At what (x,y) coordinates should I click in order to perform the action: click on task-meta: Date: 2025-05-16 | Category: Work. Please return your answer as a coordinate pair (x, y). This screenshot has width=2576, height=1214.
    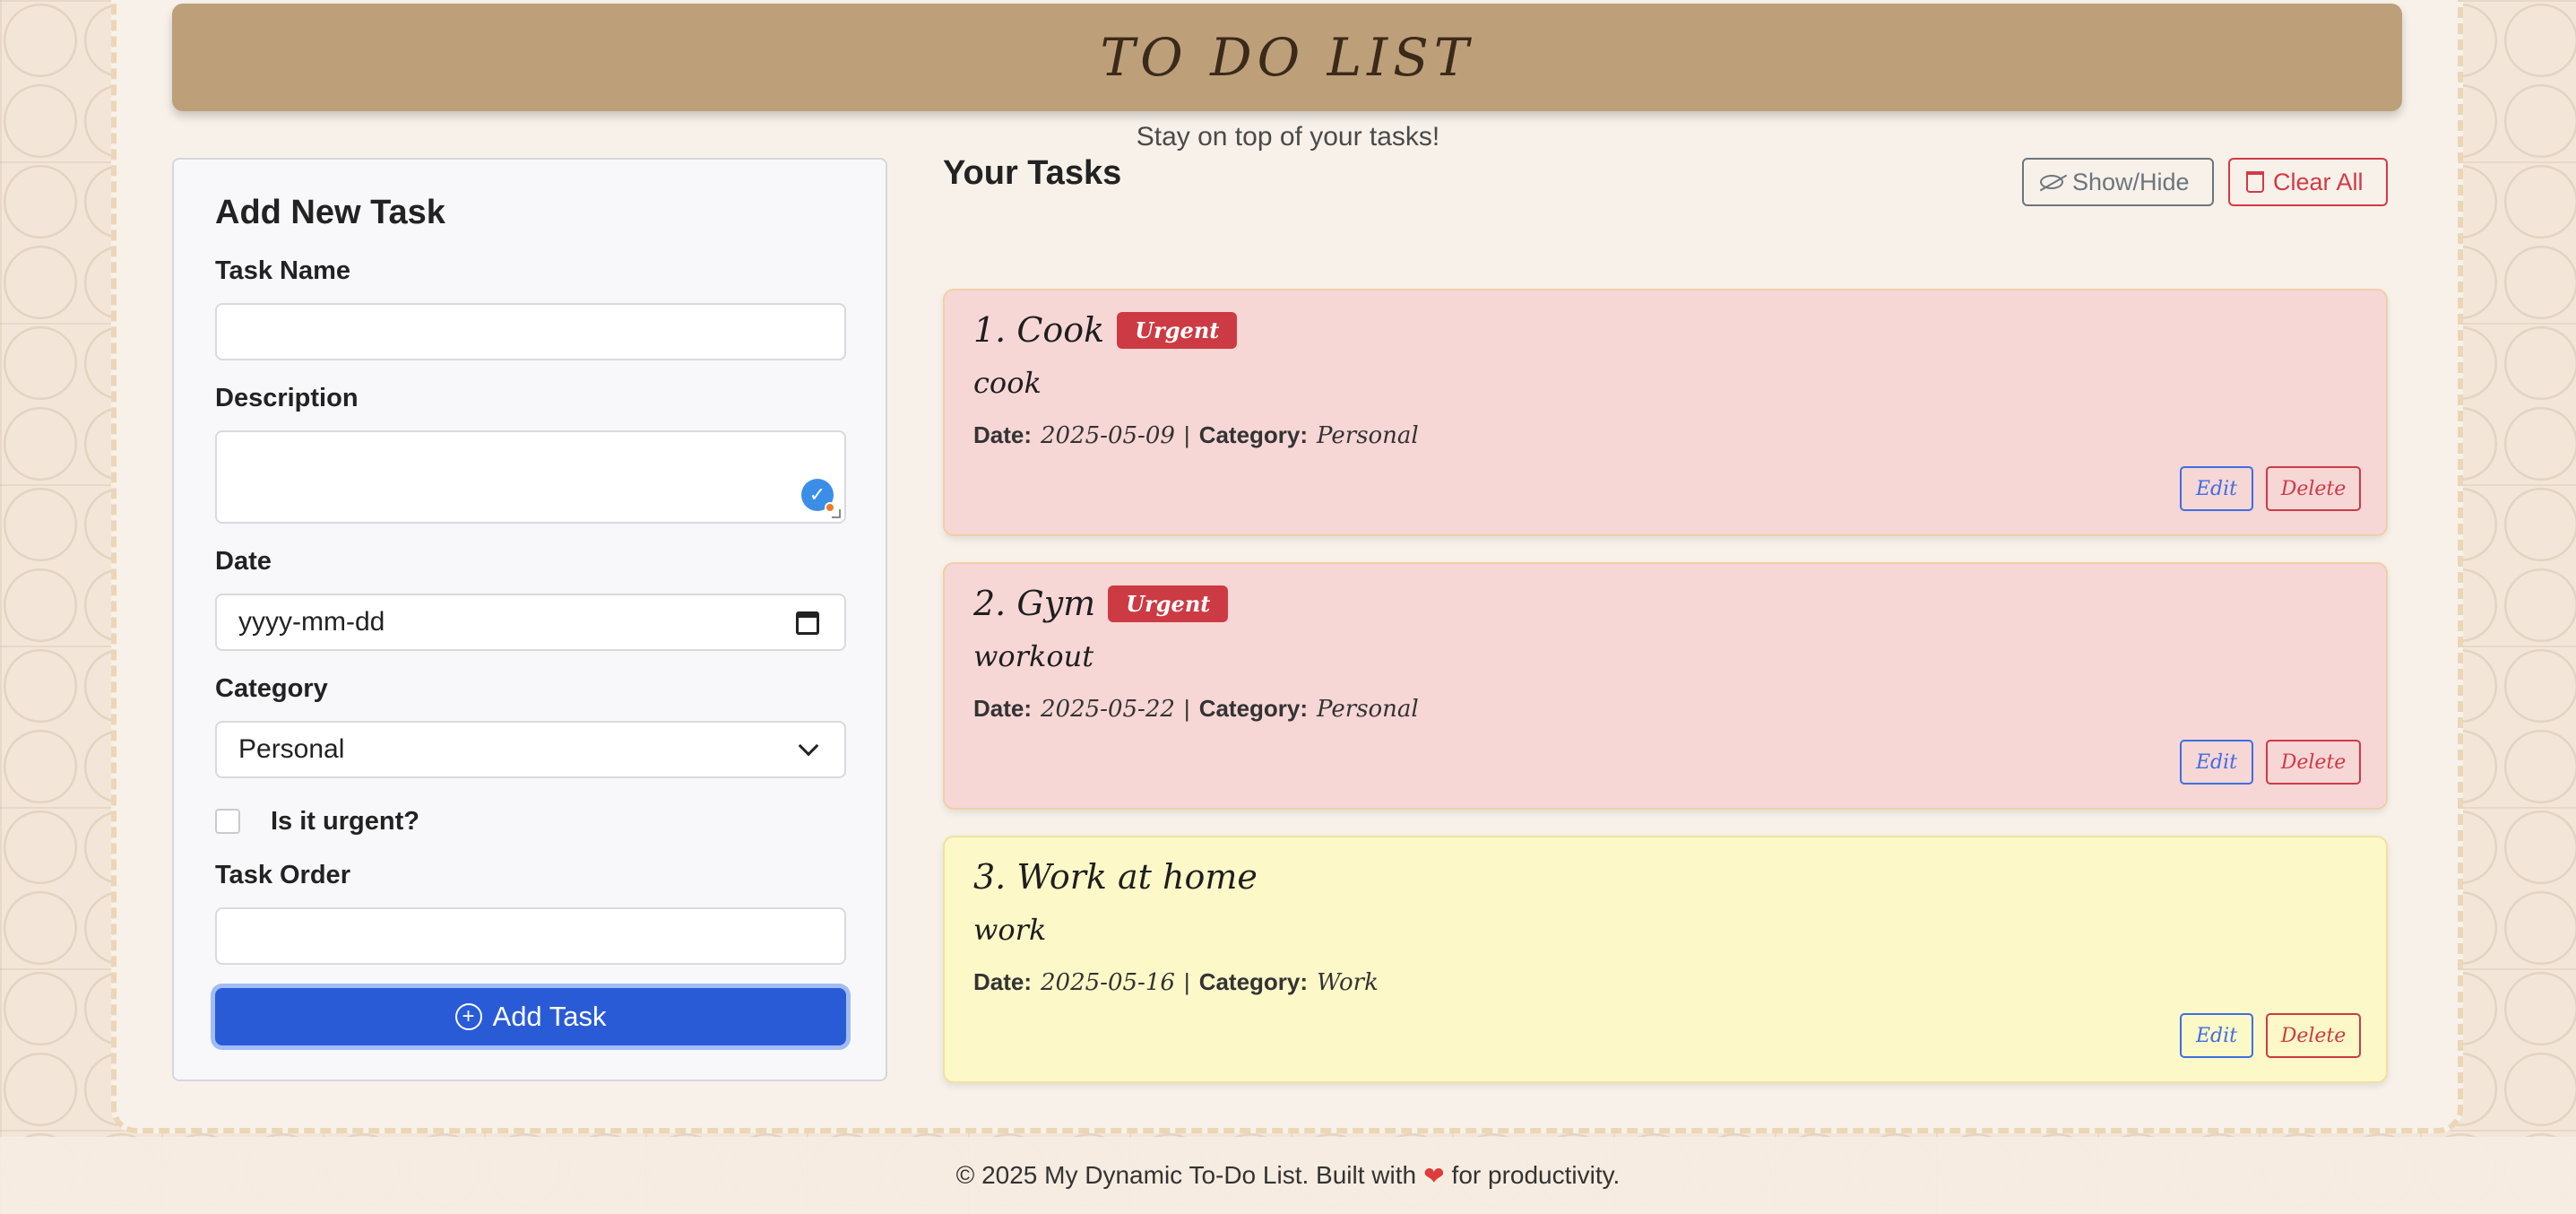
    Looking at the image, I should click on (1176, 982).